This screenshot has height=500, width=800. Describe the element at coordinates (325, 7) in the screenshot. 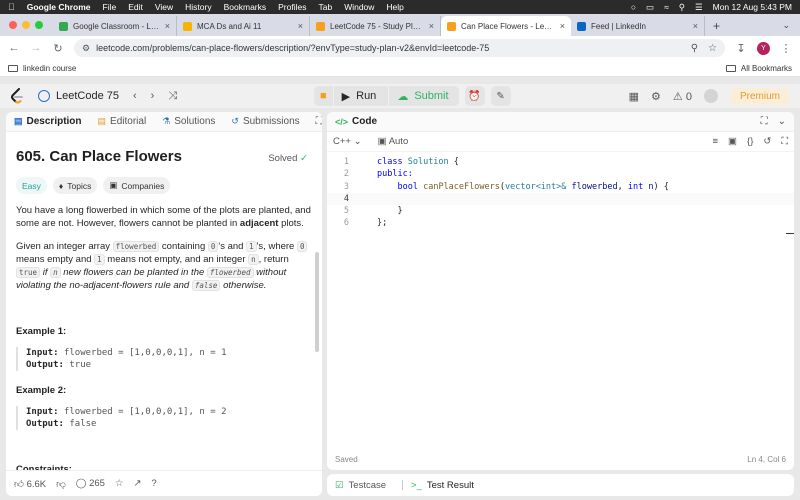

I see `menu-tab: Tab` at that location.